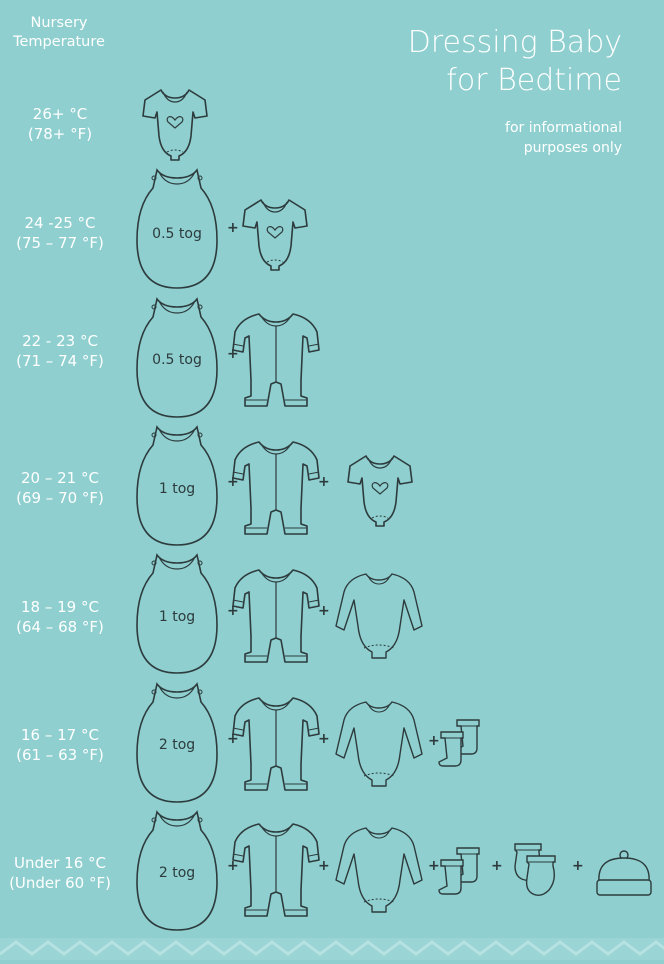 This screenshot has height=964, width=664. I want to click on title-line-2: for Bedtime, so click(534, 80).